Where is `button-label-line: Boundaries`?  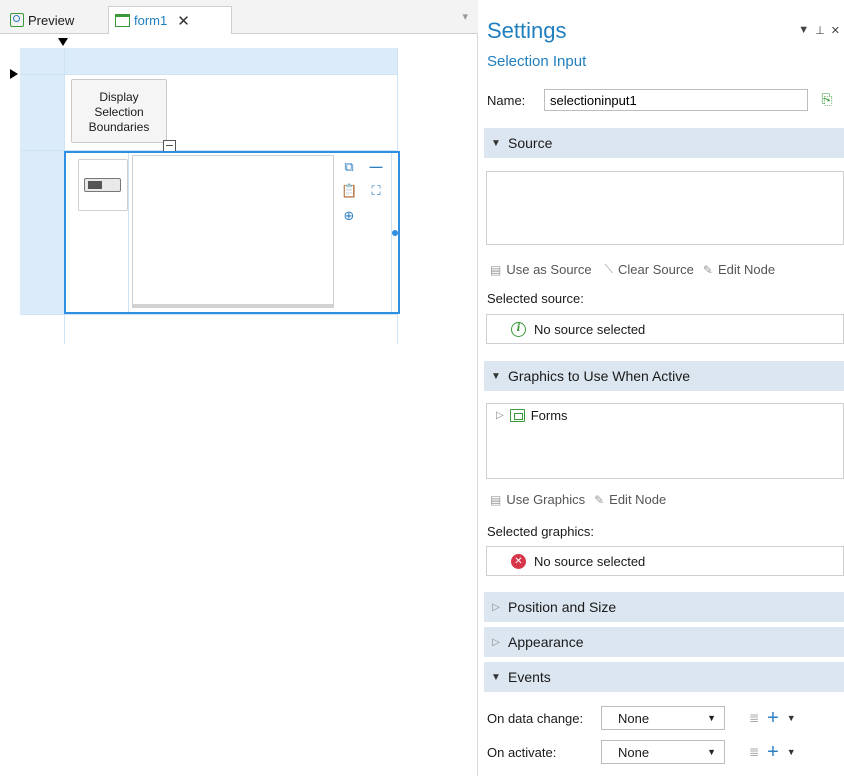 button-label-line: Boundaries is located at coordinates (119, 127).